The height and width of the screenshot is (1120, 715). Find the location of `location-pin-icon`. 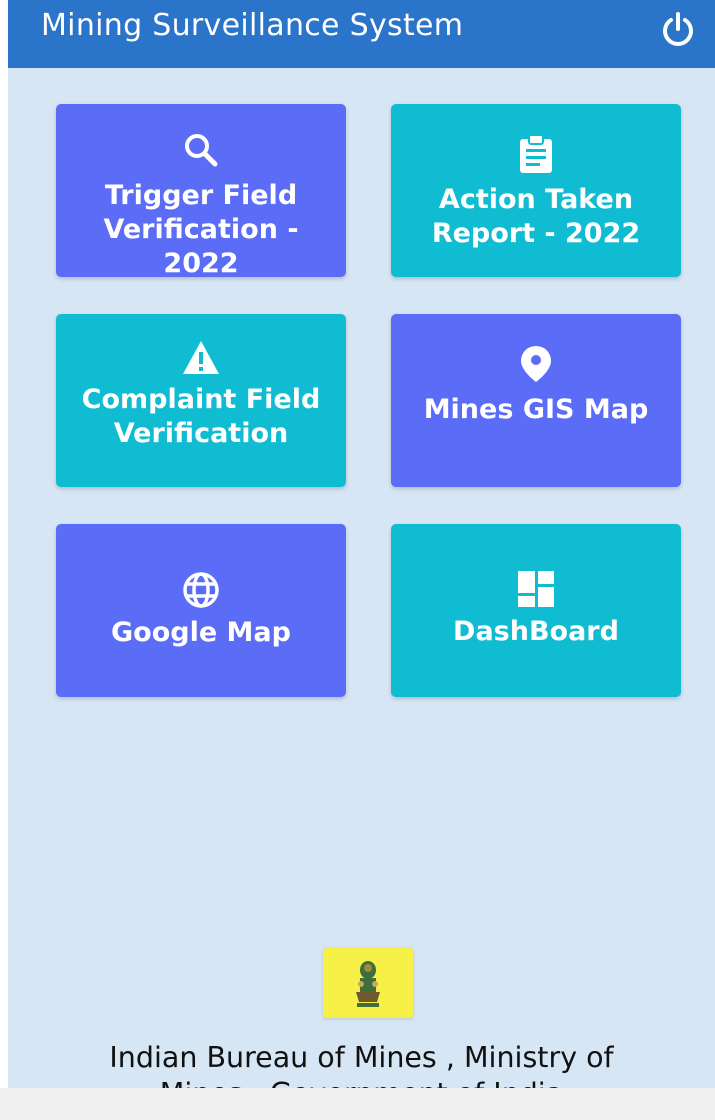

location-pin-icon is located at coordinates (536, 364).